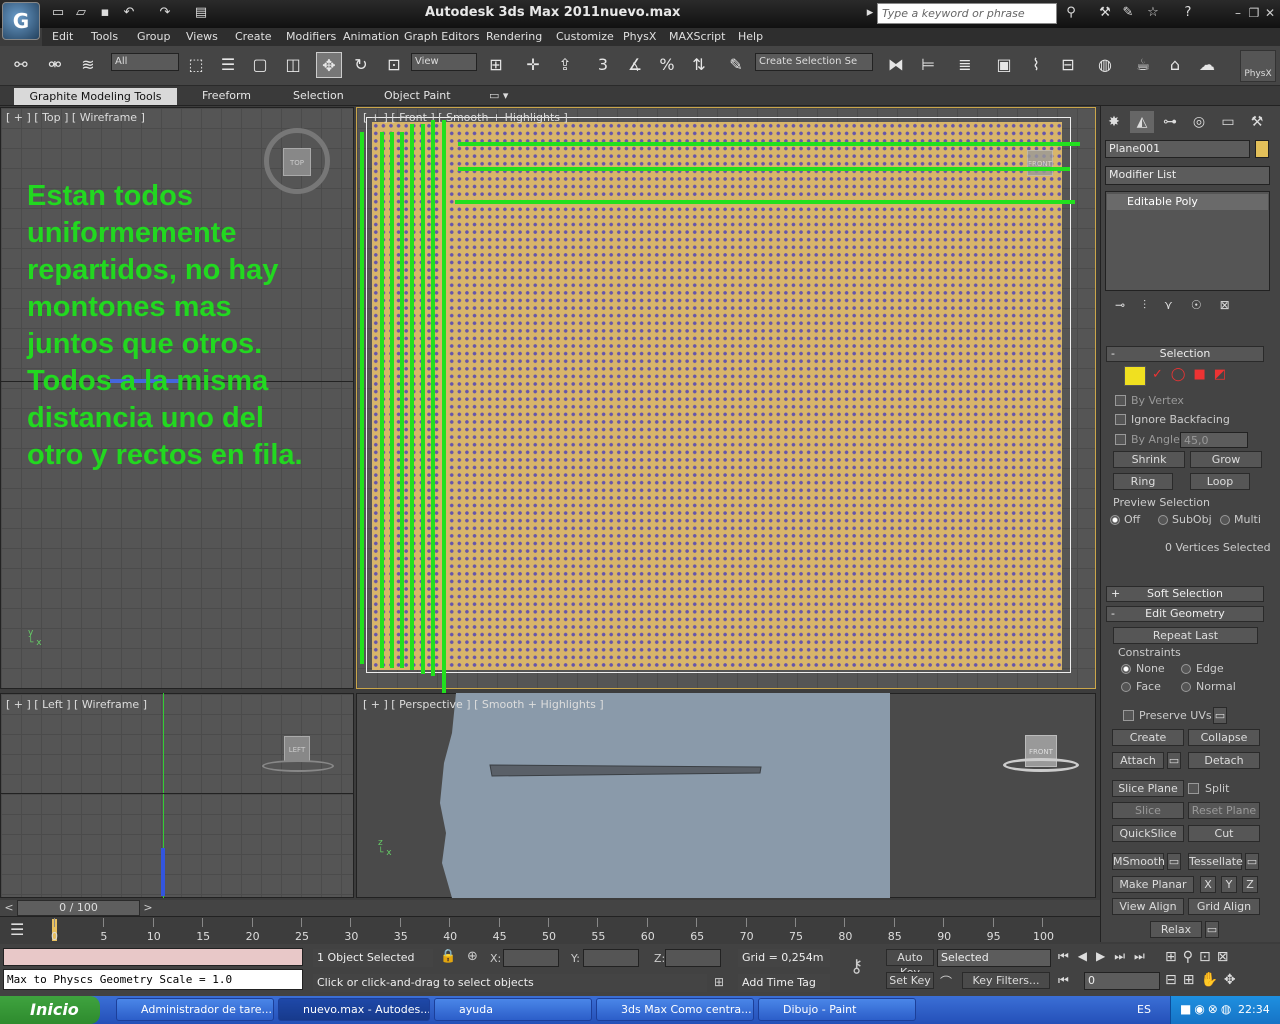 The image size is (1280, 1024). Describe the element at coordinates (465, 117) in the screenshot. I see `viewport-front-label: [ + ] [ Front ] [ Smooth + Highlights ]` at that location.